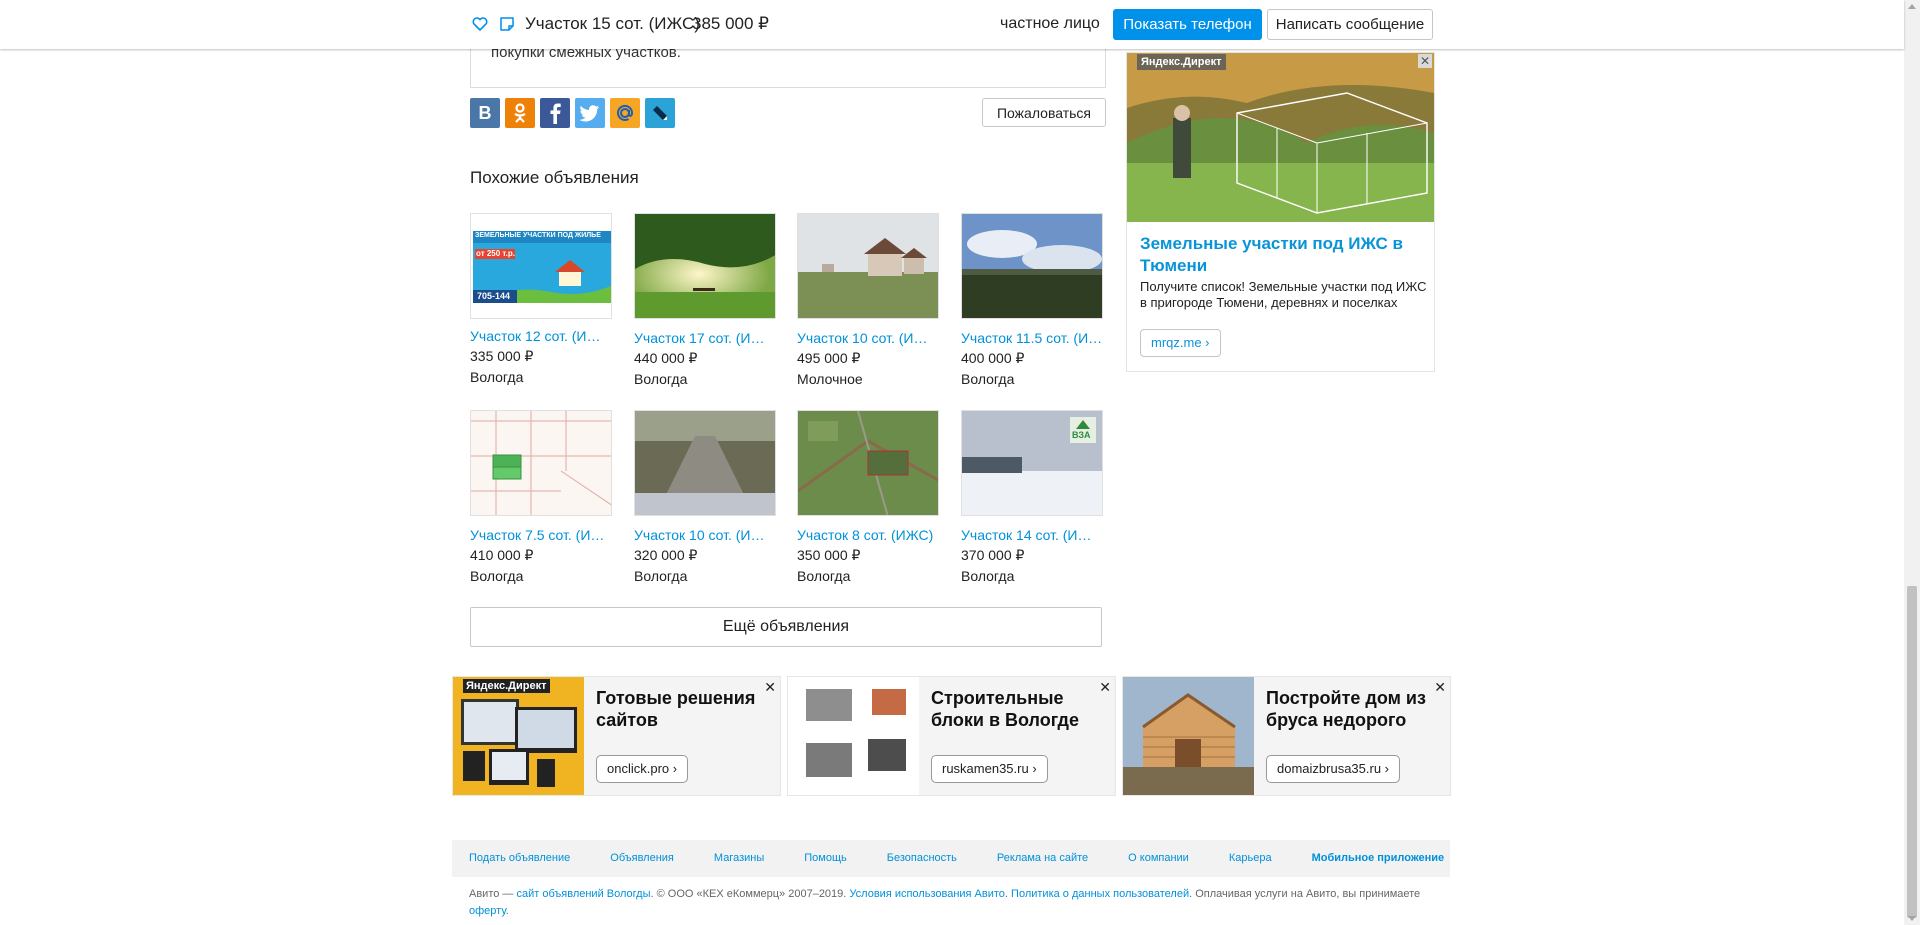 The height and width of the screenshot is (925, 1920). Describe the element at coordinates (1081, 435) in the screenshot. I see `logo-text: ВЗА` at that location.